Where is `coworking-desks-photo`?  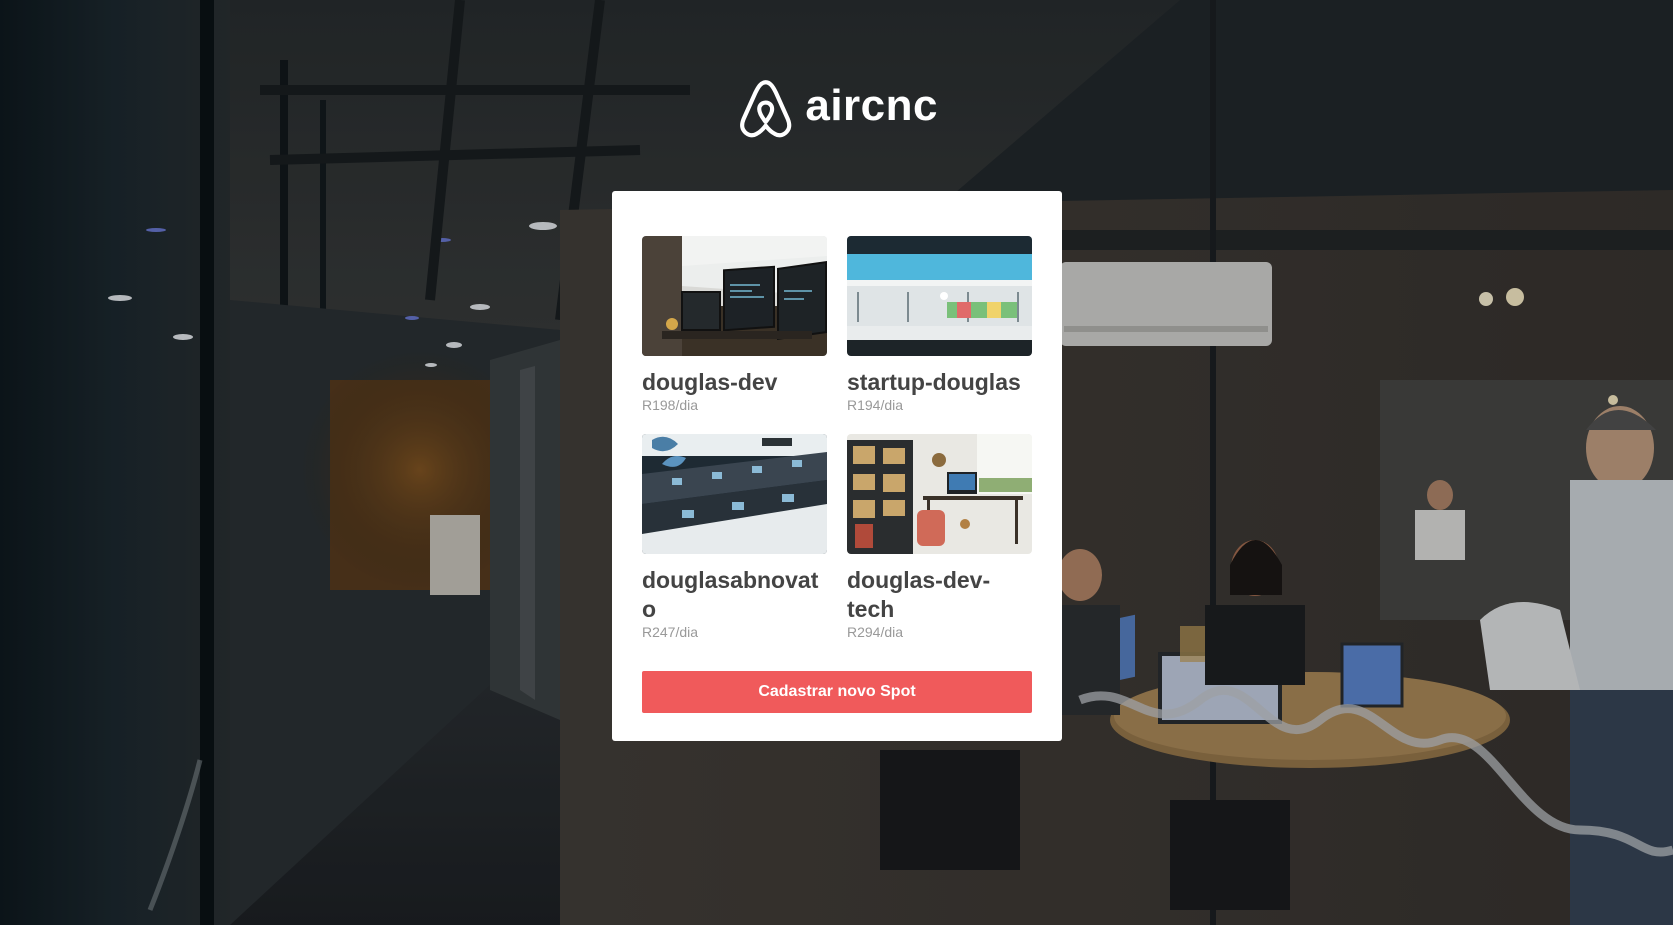
coworking-desks-photo is located at coordinates (734, 494).